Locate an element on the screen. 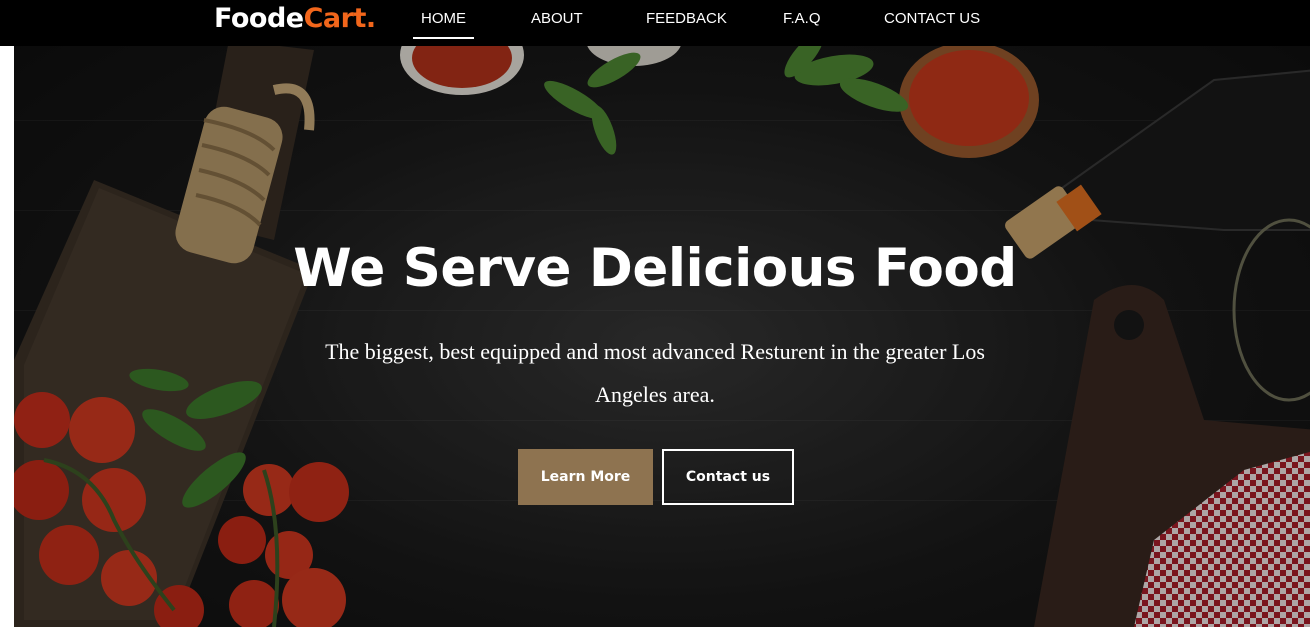 The height and width of the screenshot is (627, 1310). brand-logo: FoodeCart. is located at coordinates (295, 18).